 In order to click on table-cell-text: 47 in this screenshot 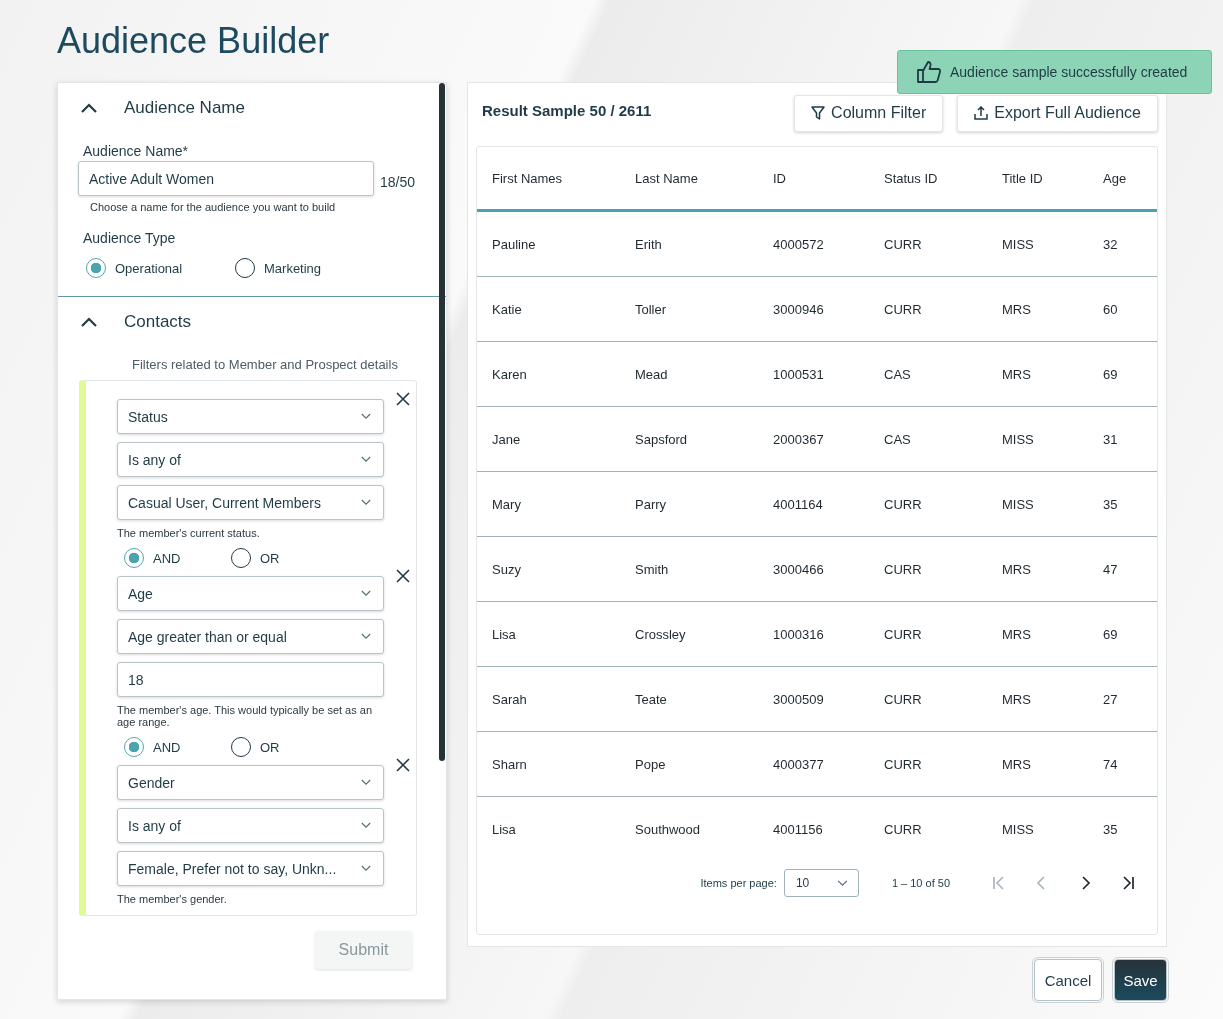, I will do `click(1111, 569)`.